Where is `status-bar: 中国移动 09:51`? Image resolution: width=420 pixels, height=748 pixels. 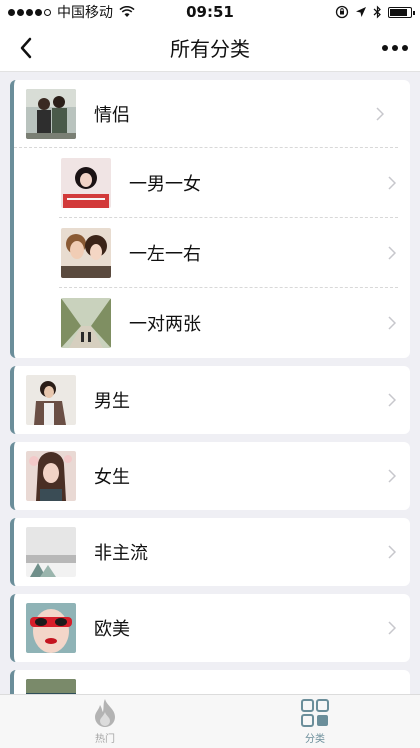
status-bar: 中国移动 09:51 is located at coordinates (210, 12).